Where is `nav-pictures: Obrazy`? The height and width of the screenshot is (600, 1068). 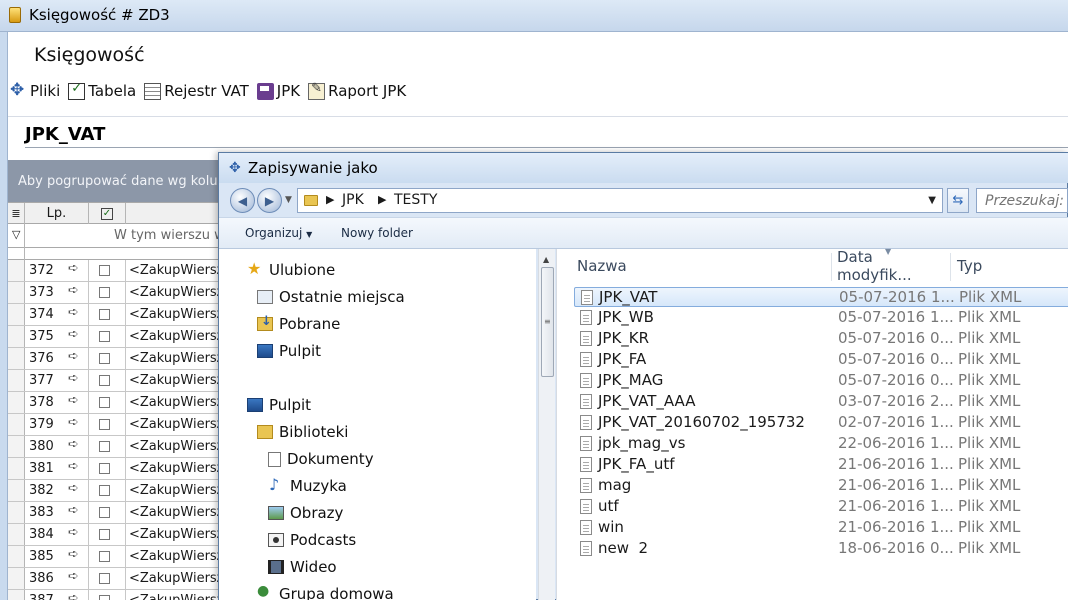 nav-pictures: Obrazy is located at coordinates (305, 513).